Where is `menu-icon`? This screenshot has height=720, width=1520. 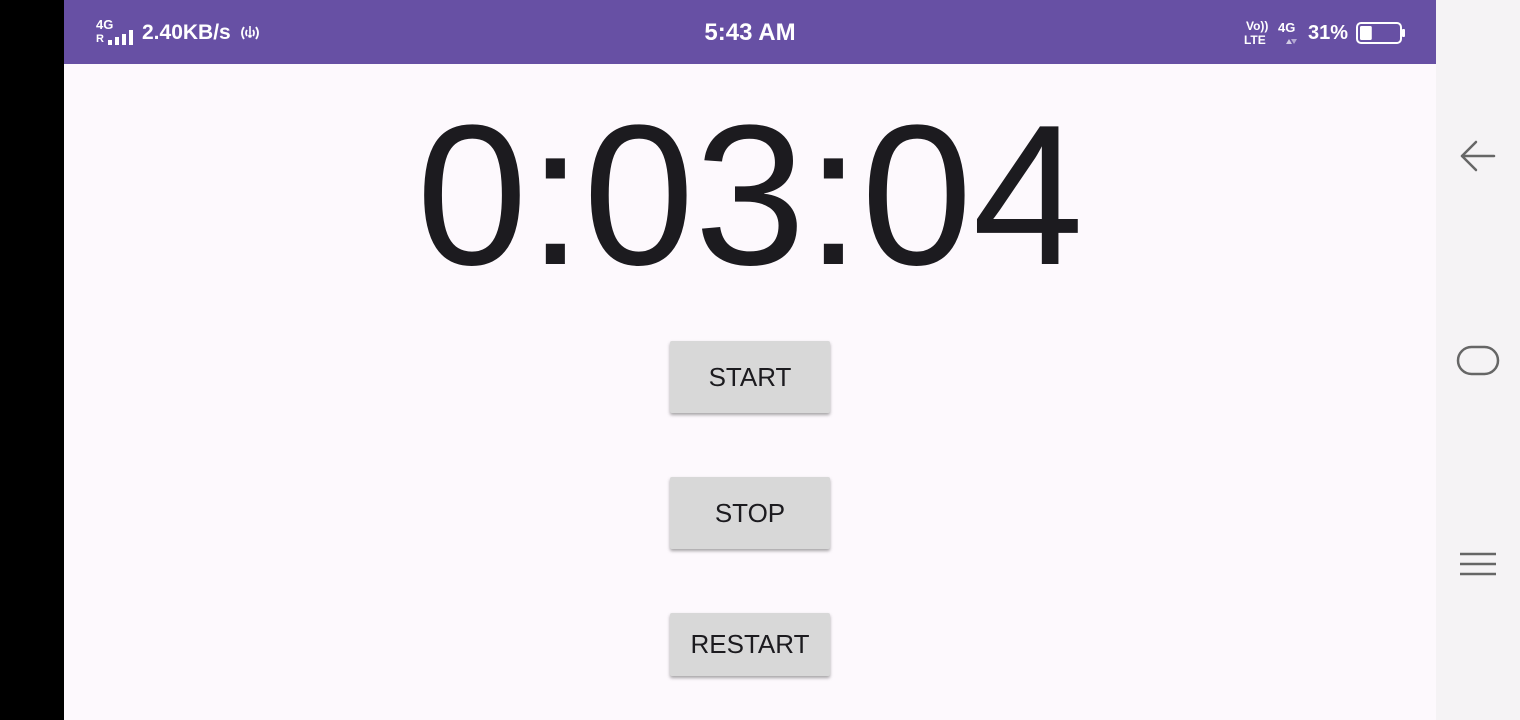 menu-icon is located at coordinates (1478, 564).